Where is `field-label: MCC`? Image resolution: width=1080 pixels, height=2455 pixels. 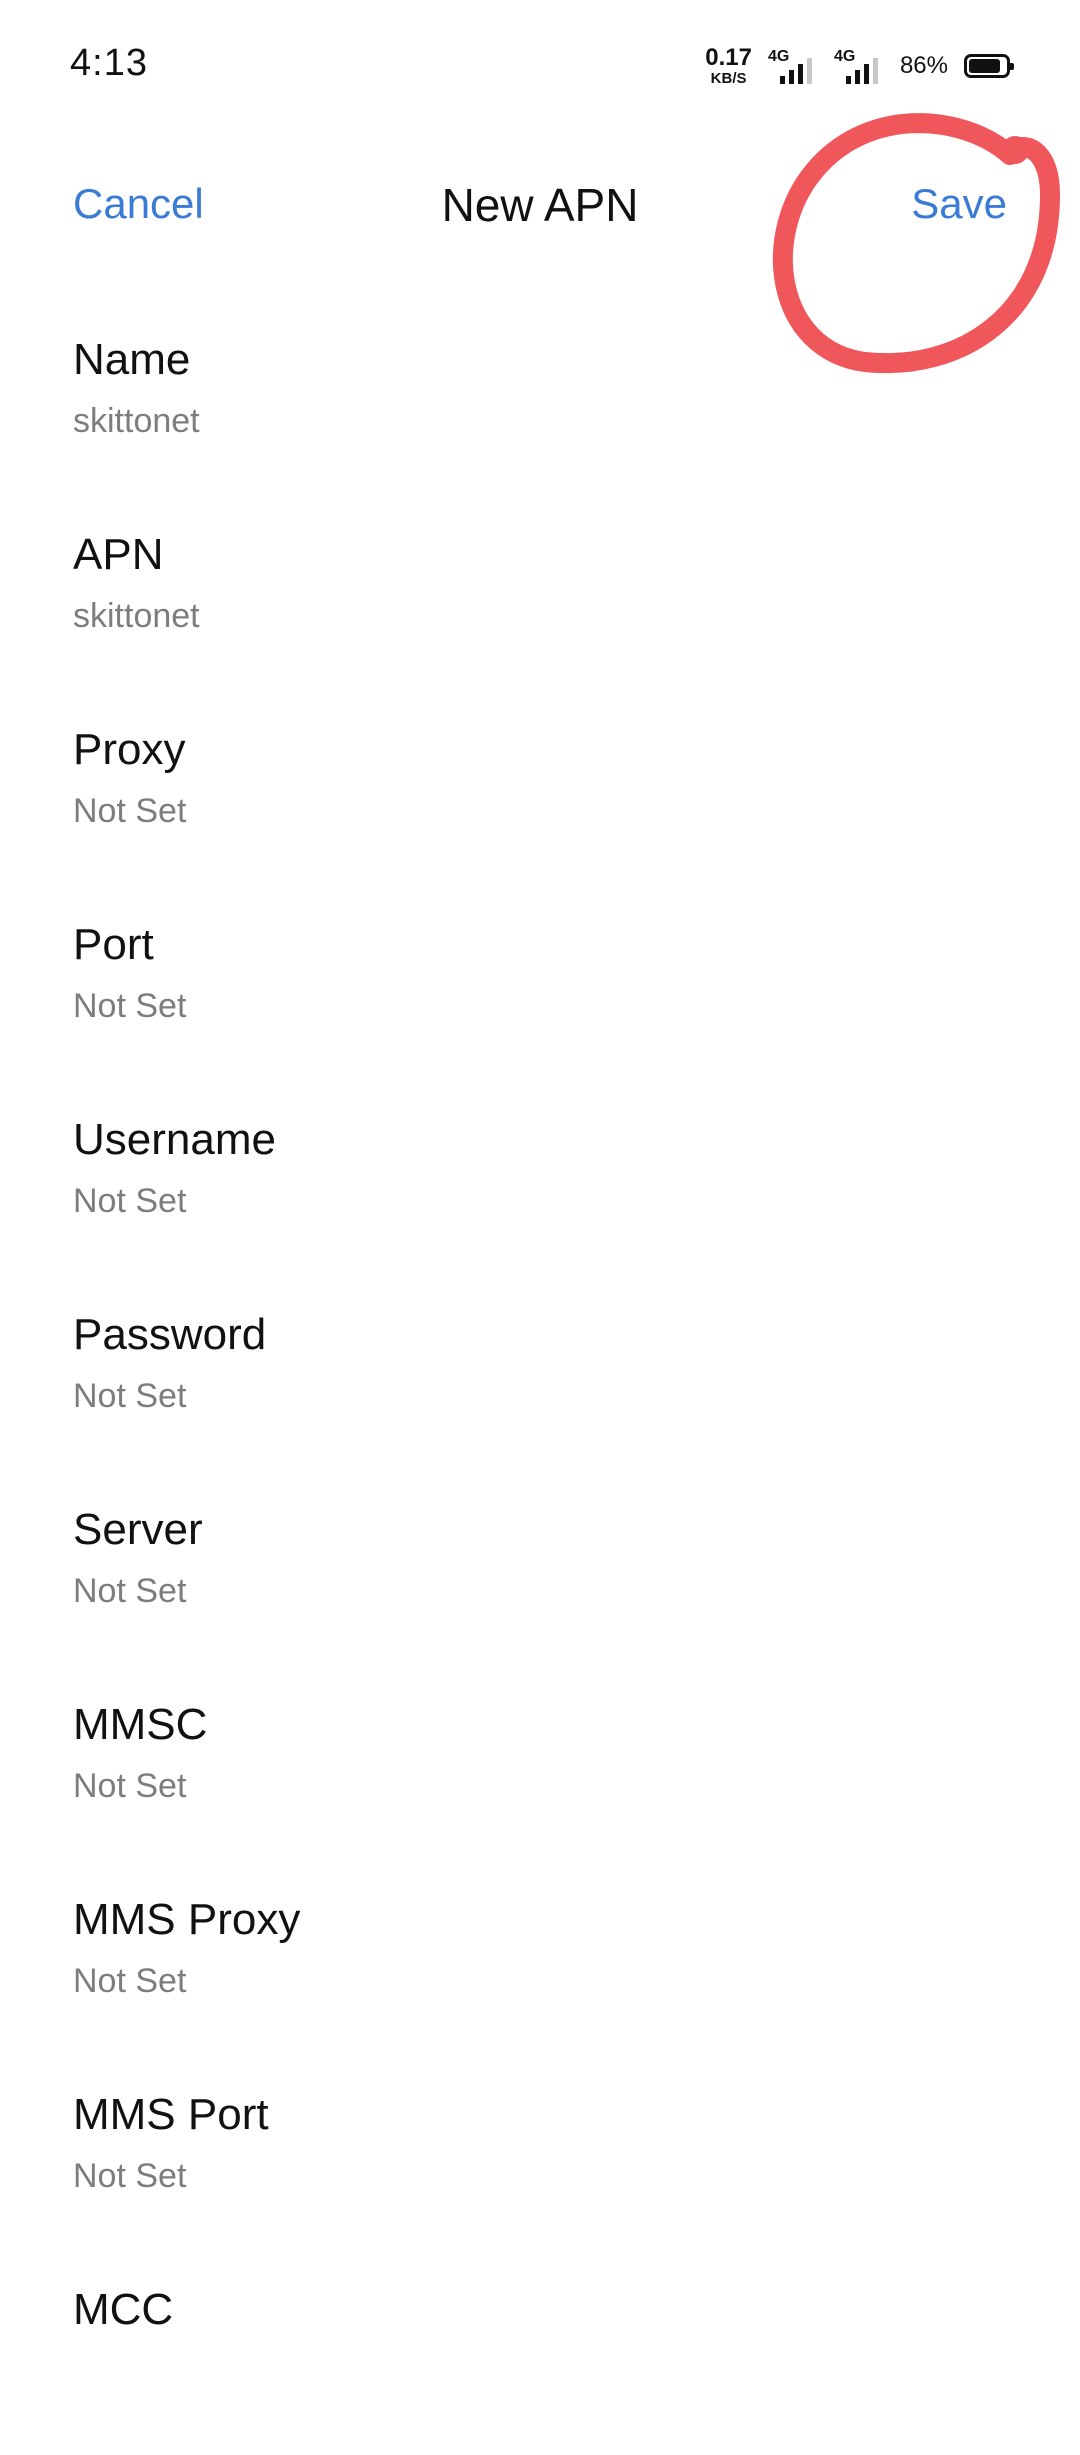
field-label: MCC is located at coordinates (123, 2309).